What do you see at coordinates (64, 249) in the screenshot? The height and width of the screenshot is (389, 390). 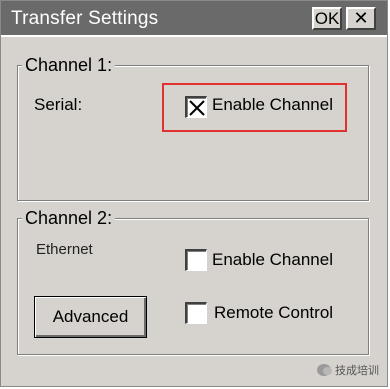 I see `ethernet-label: Ethernet` at bounding box center [64, 249].